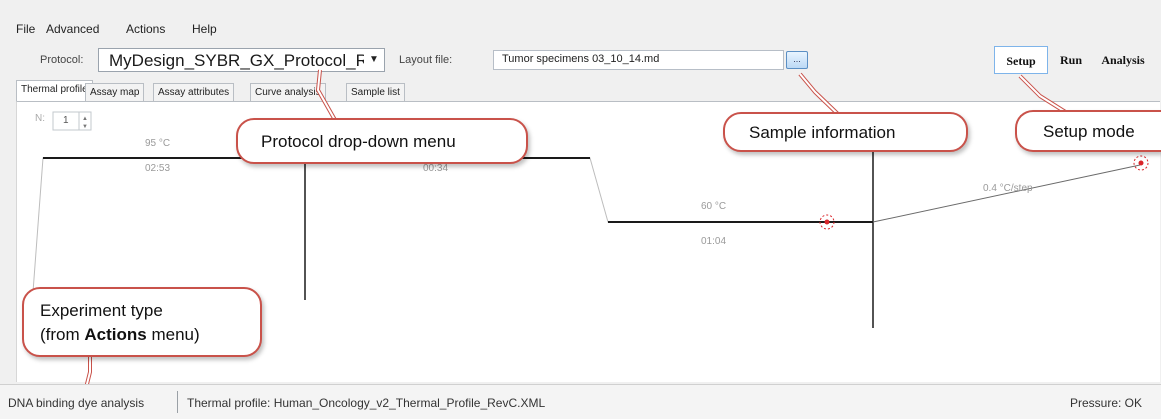 The height and width of the screenshot is (419, 1161). What do you see at coordinates (714, 206) in the screenshot?
I see `step3-temp: 60 °C` at bounding box center [714, 206].